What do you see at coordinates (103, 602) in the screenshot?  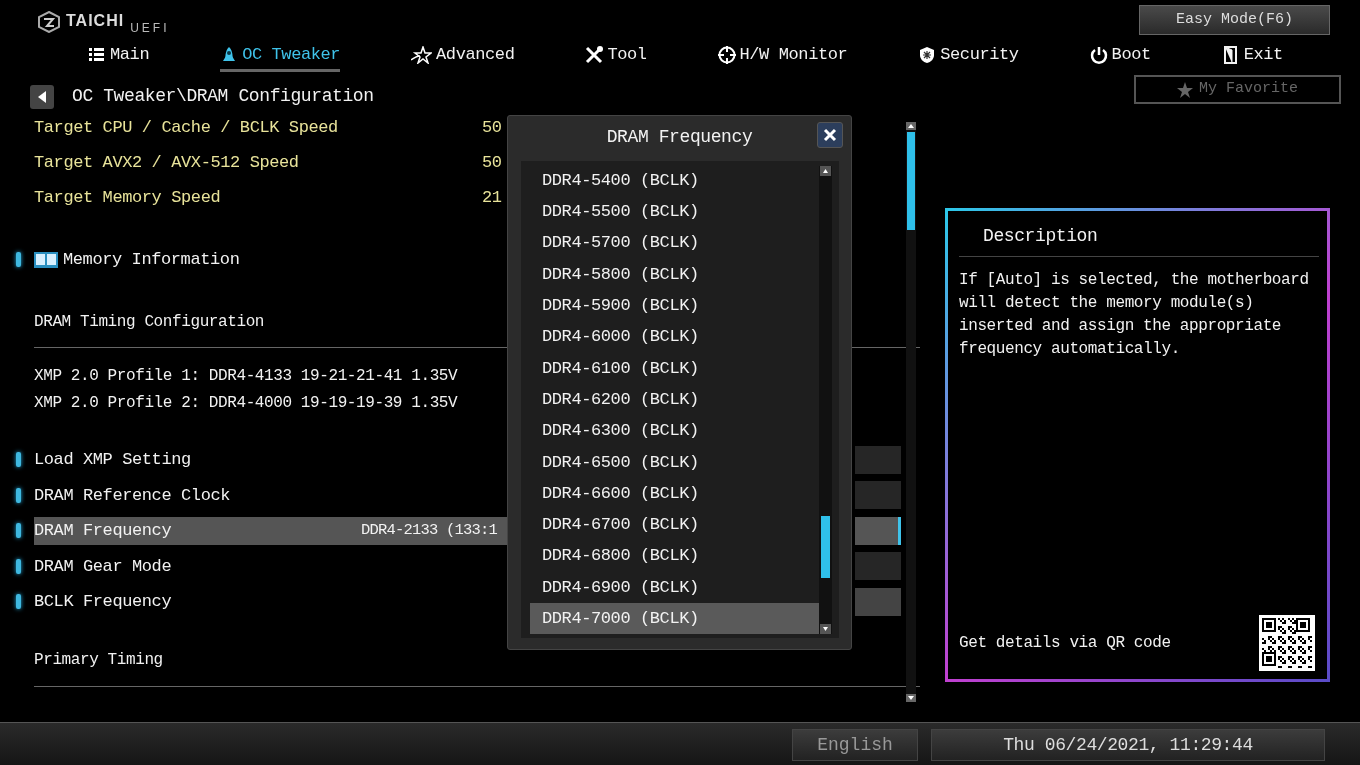 I see `setting-label: BCLK Frequency` at bounding box center [103, 602].